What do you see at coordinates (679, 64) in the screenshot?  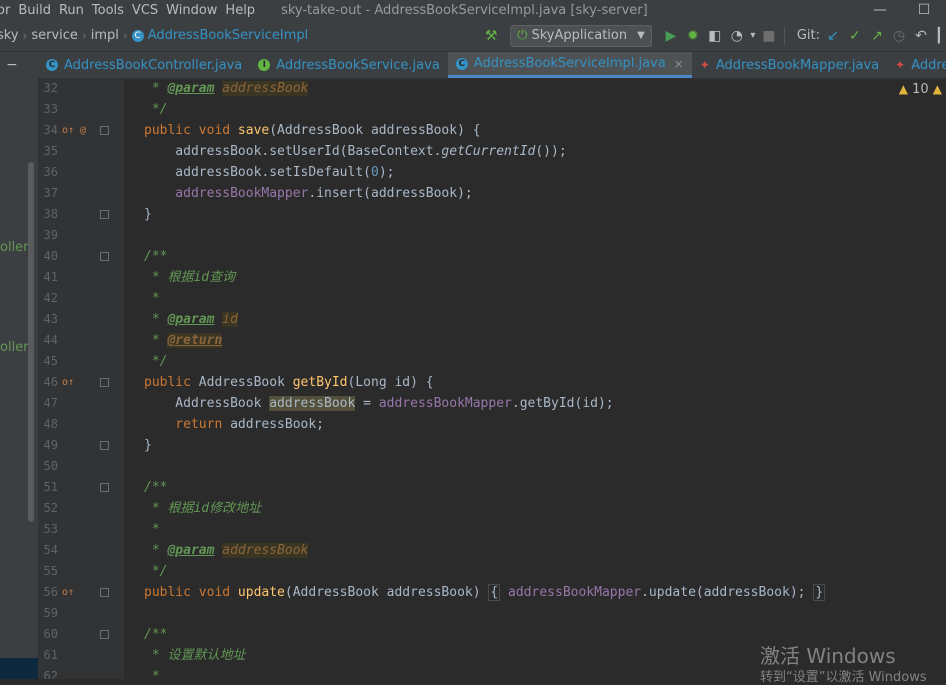 I see `close-icon: ×` at bounding box center [679, 64].